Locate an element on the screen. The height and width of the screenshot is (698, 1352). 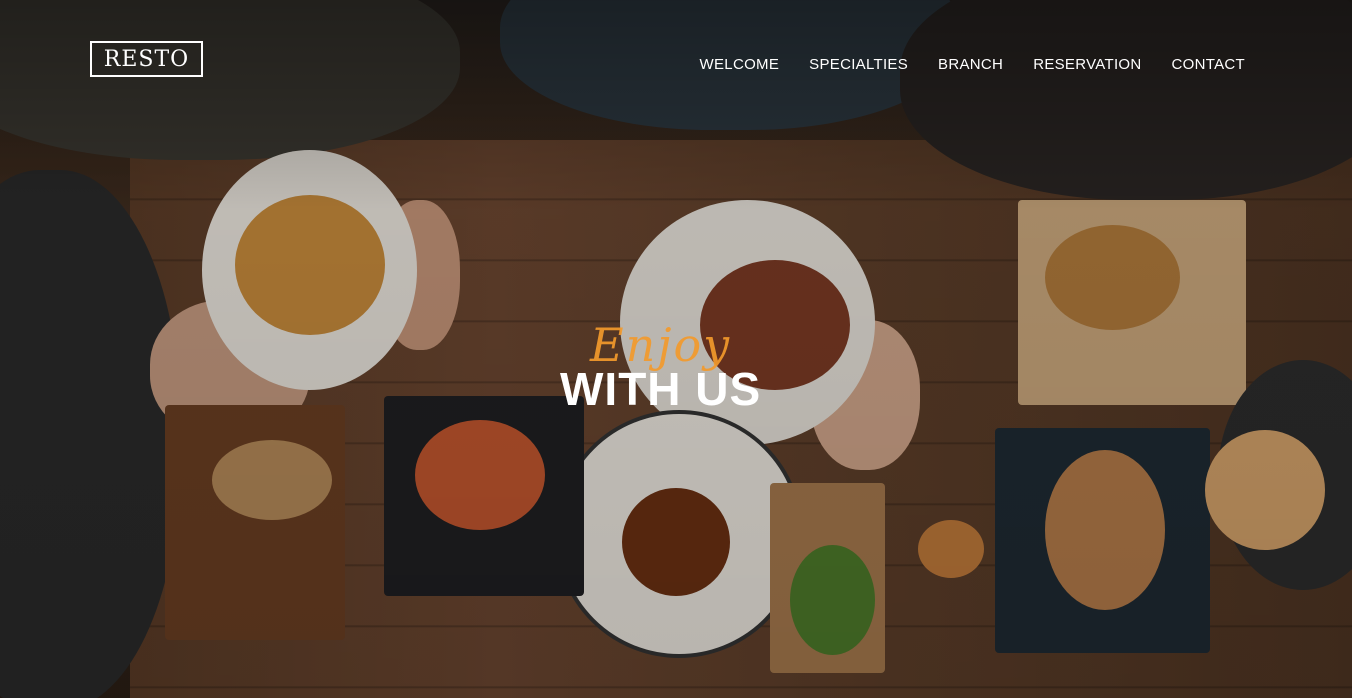
bread-left is located at coordinates (272, 480).